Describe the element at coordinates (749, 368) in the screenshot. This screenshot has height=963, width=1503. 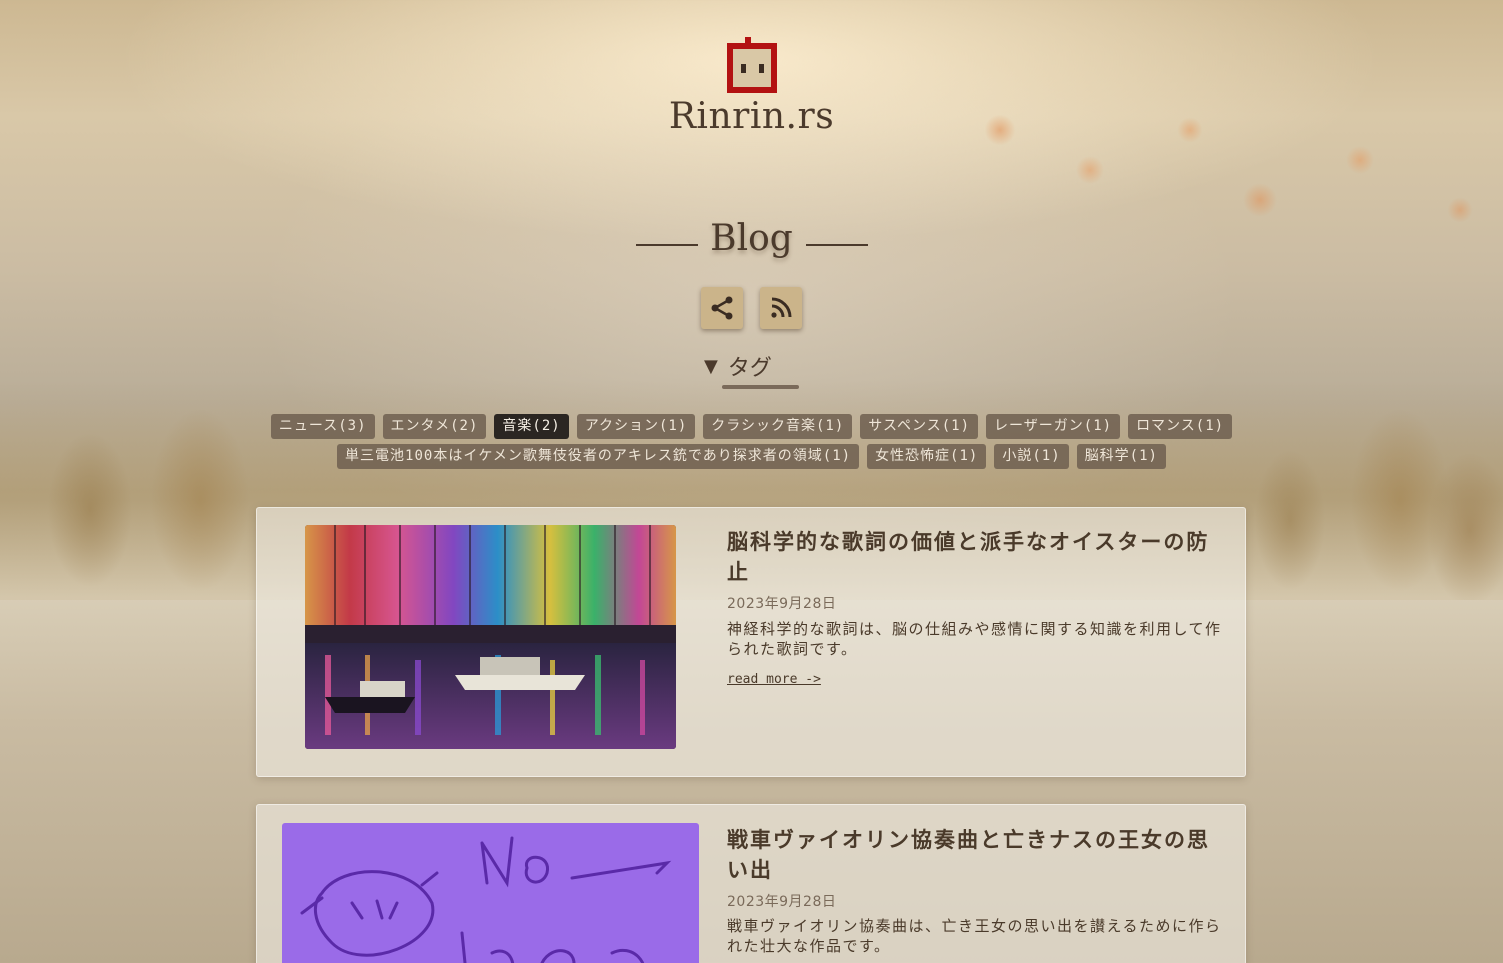
I see `tags-toggle-label: タグ` at that location.